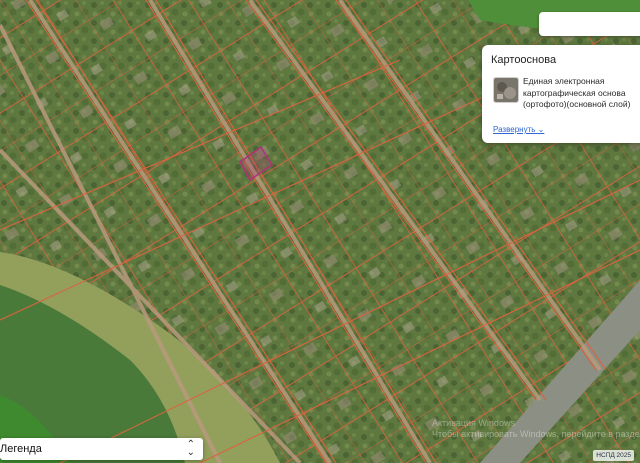 This screenshot has height=463, width=640. I want to click on watermark-line-1: Активация Windows, so click(473, 423).